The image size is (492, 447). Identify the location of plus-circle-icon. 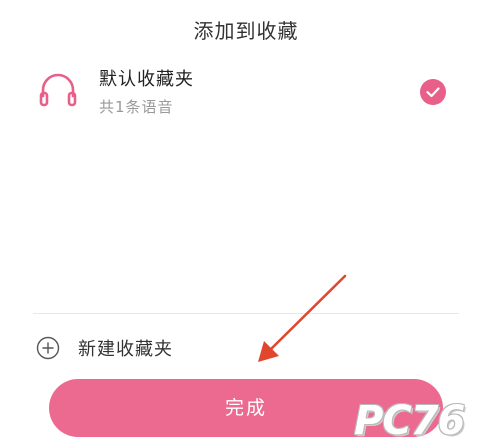
(48, 348).